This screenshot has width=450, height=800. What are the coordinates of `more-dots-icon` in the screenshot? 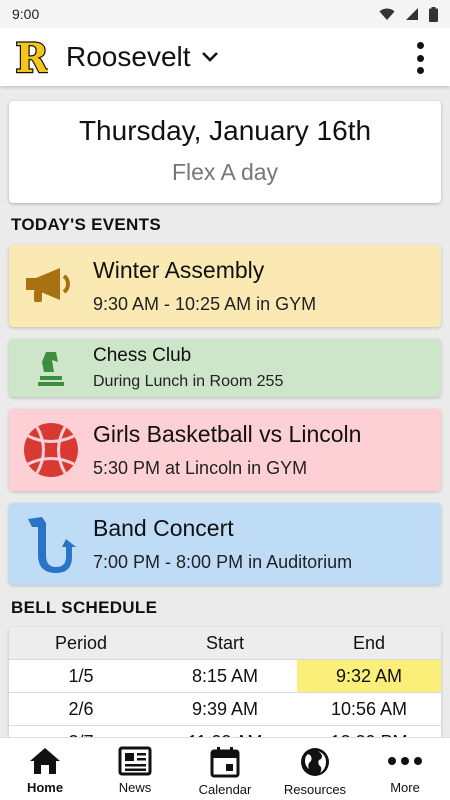 It's located at (405, 761).